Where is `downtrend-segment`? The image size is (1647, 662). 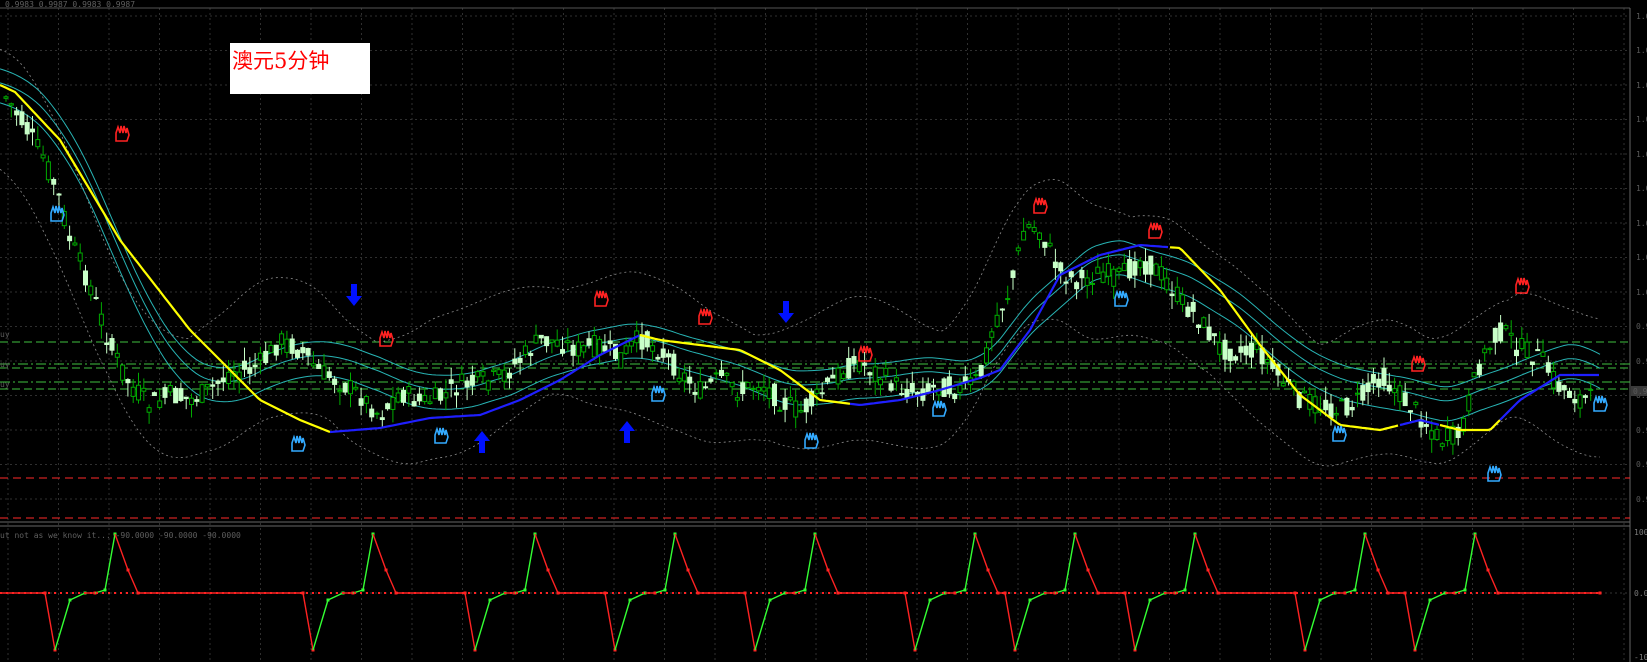 downtrend-segment is located at coordinates (1284, 339).